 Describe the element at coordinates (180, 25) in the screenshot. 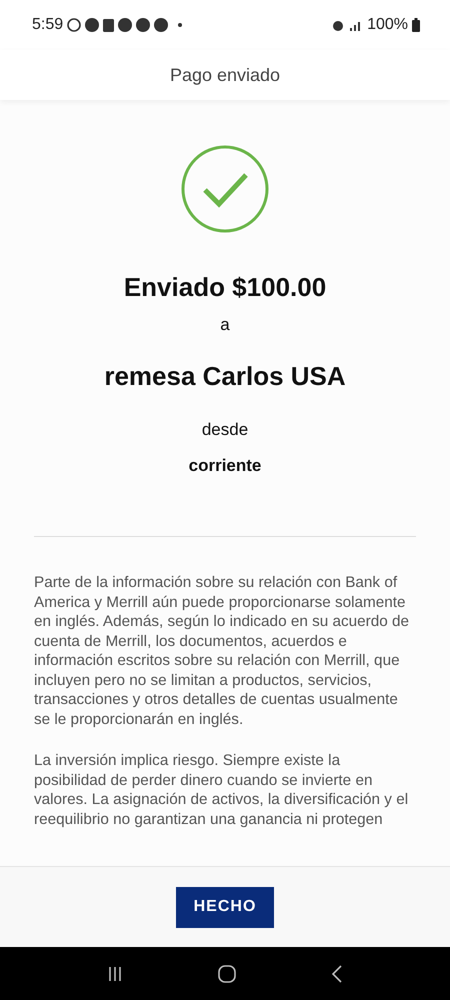

I see `dot-icon` at that location.